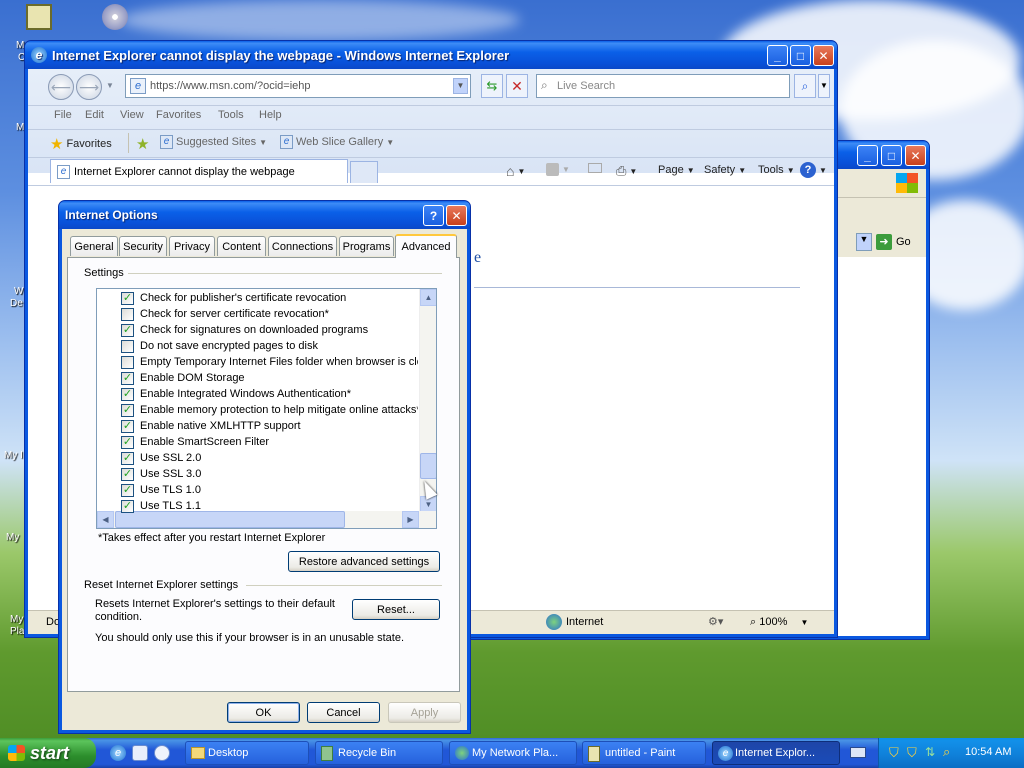 The height and width of the screenshot is (768, 1024). What do you see at coordinates (492, 86) in the screenshot?
I see `refresh-button: ⇆` at bounding box center [492, 86].